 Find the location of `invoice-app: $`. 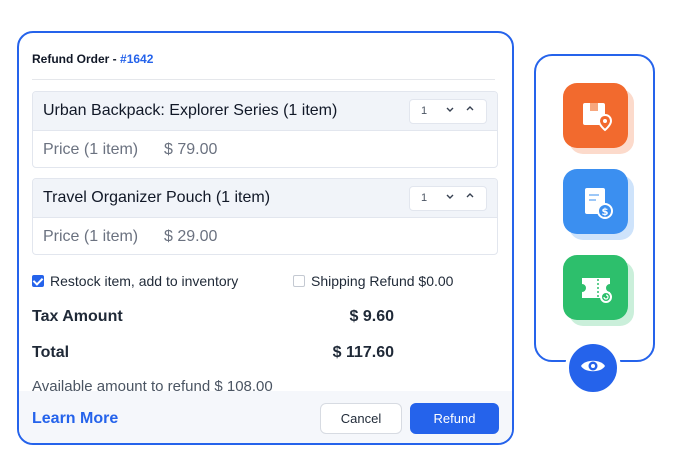

invoice-app: $ is located at coordinates (598, 204).